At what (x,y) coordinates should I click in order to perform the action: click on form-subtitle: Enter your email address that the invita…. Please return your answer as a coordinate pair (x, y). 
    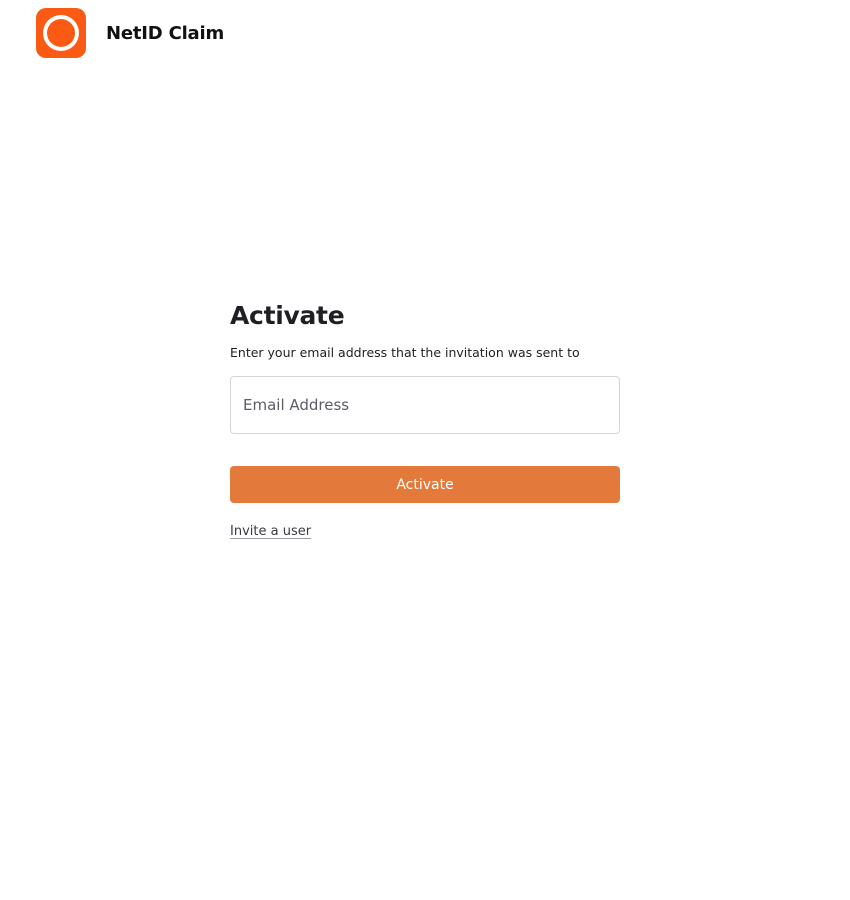
    Looking at the image, I should click on (405, 352).